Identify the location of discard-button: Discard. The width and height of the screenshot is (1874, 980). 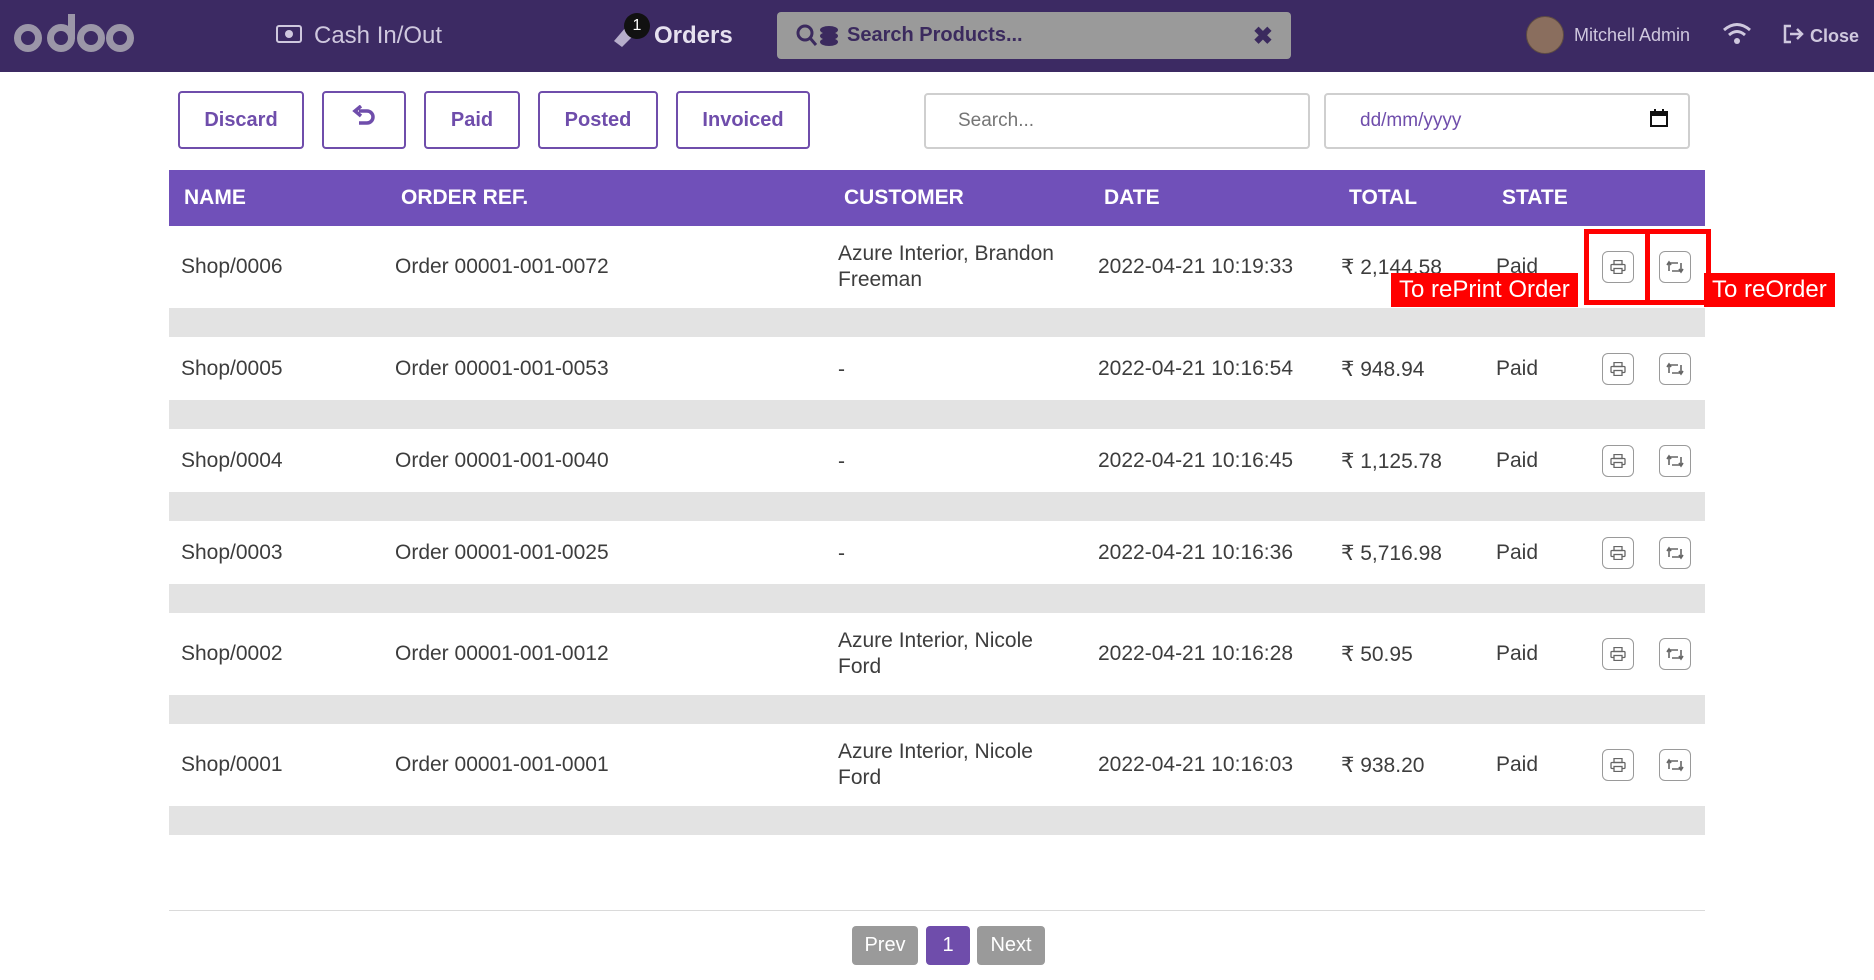
(241, 120).